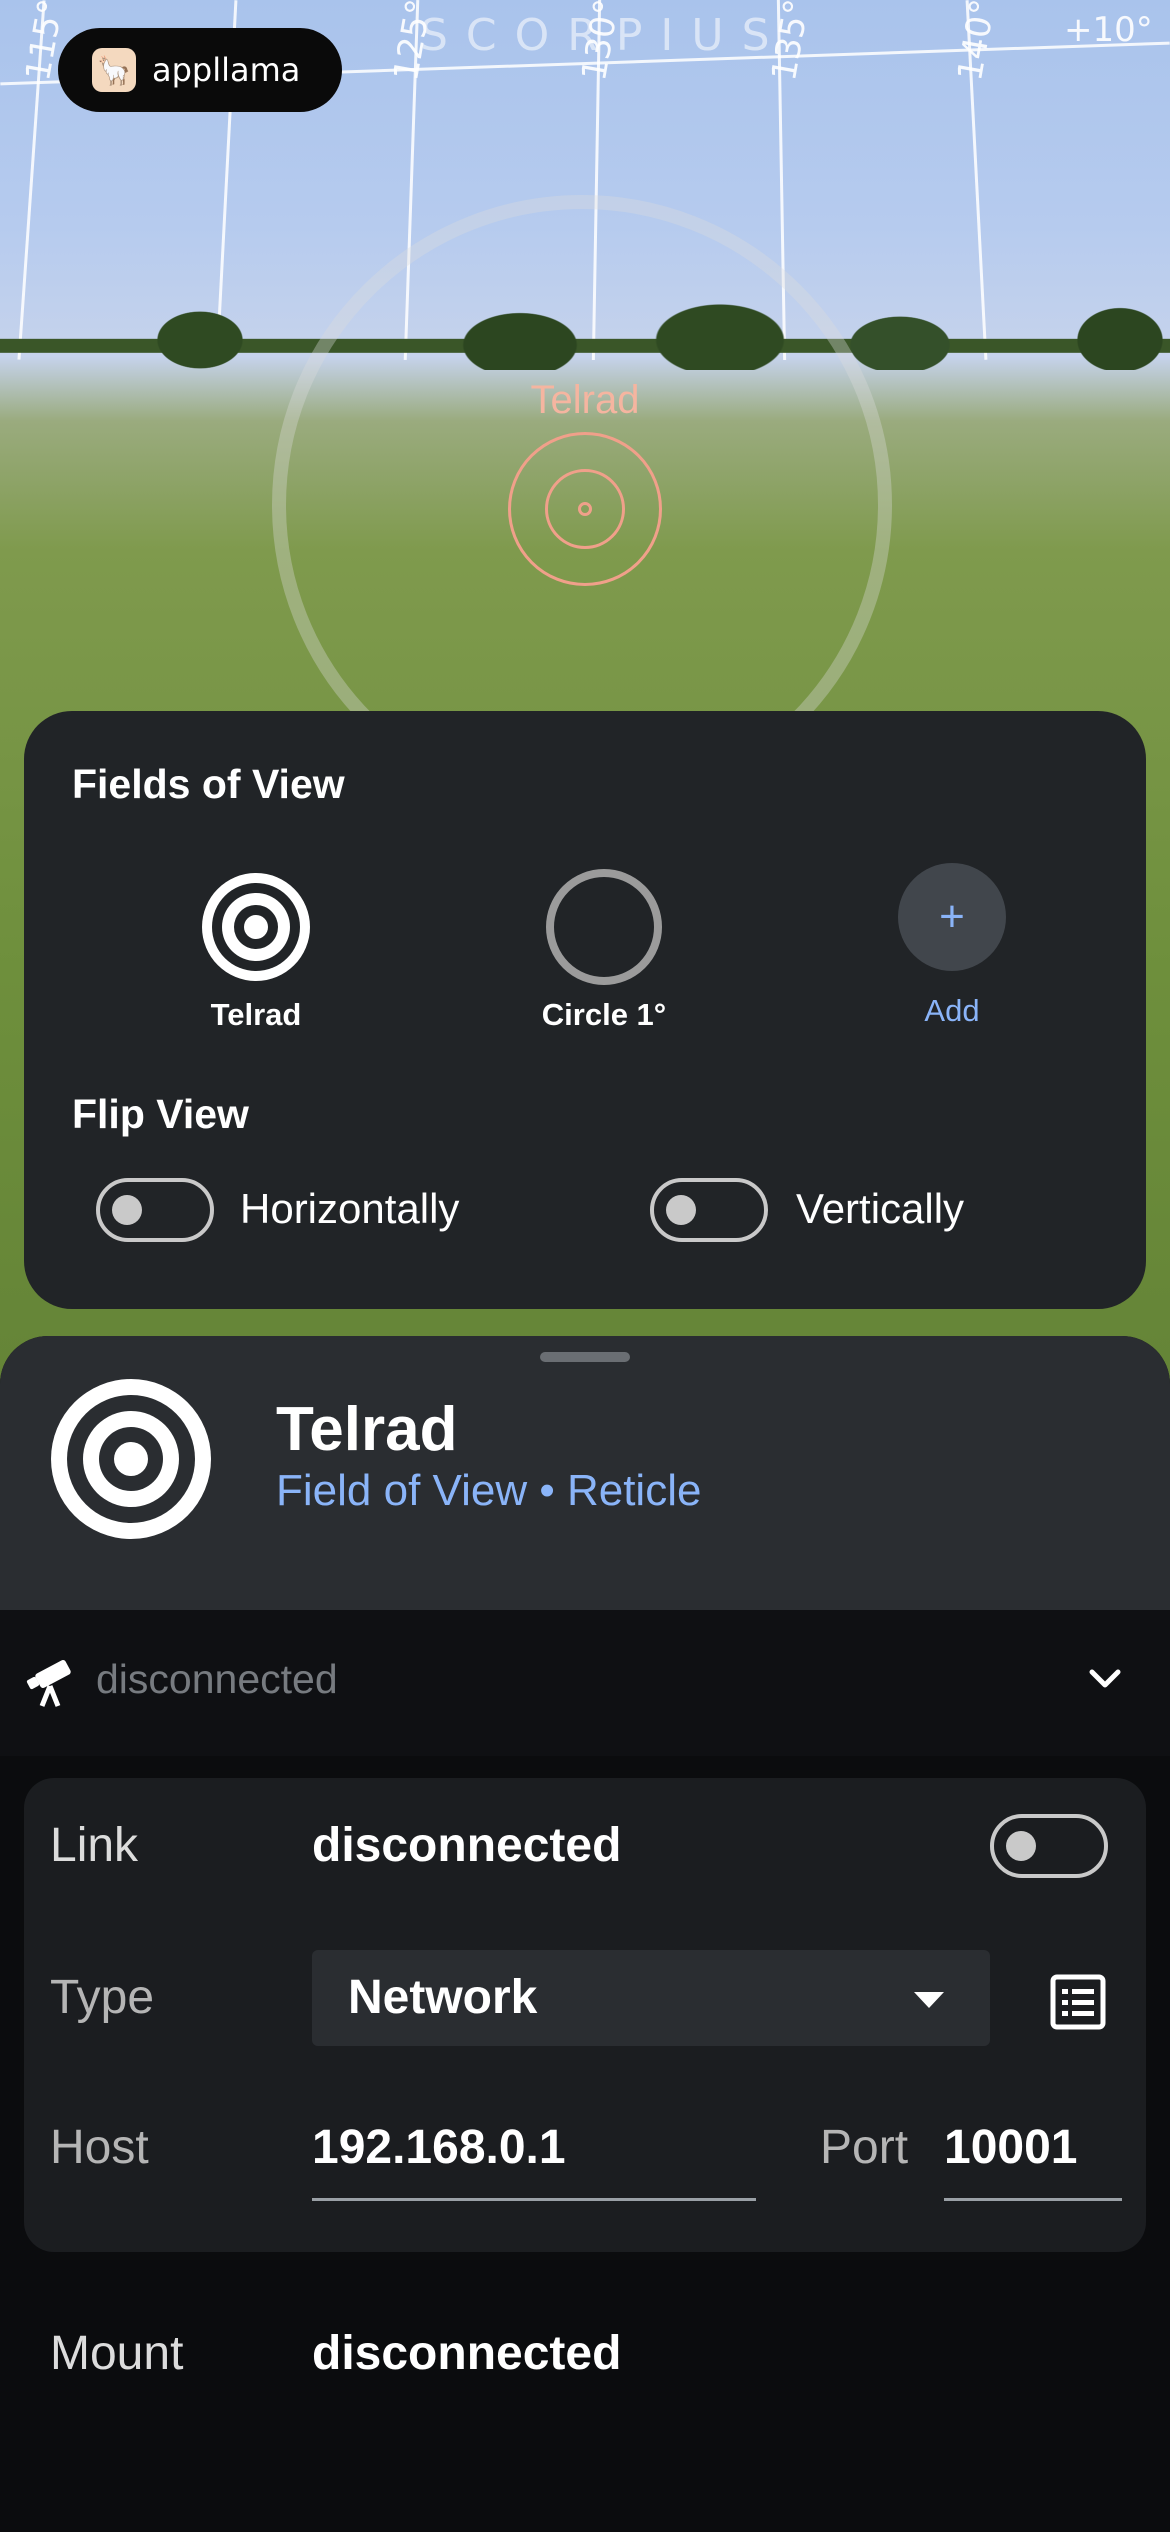 The width and height of the screenshot is (1170, 2532). Describe the element at coordinates (977, 42) in the screenshot. I see `degree-label: 140°` at that location.